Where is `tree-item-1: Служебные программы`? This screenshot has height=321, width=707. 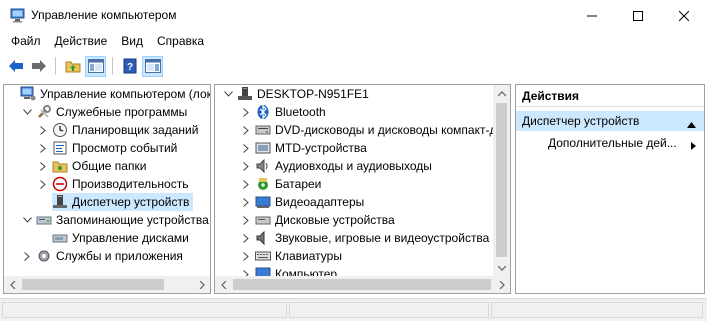 tree-item-1: Служебные программы is located at coordinates (106, 112).